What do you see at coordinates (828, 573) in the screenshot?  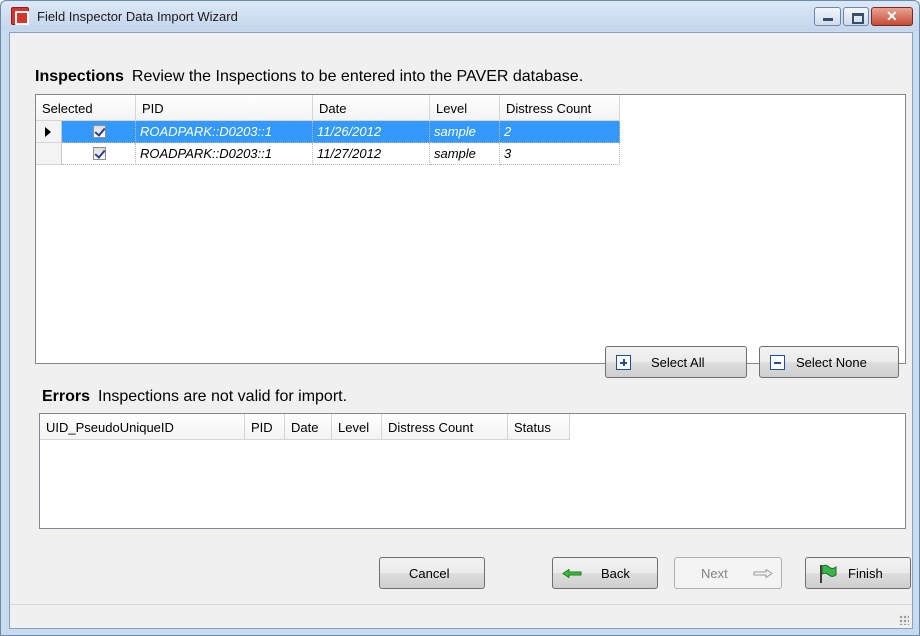 I see `flag-icon` at bounding box center [828, 573].